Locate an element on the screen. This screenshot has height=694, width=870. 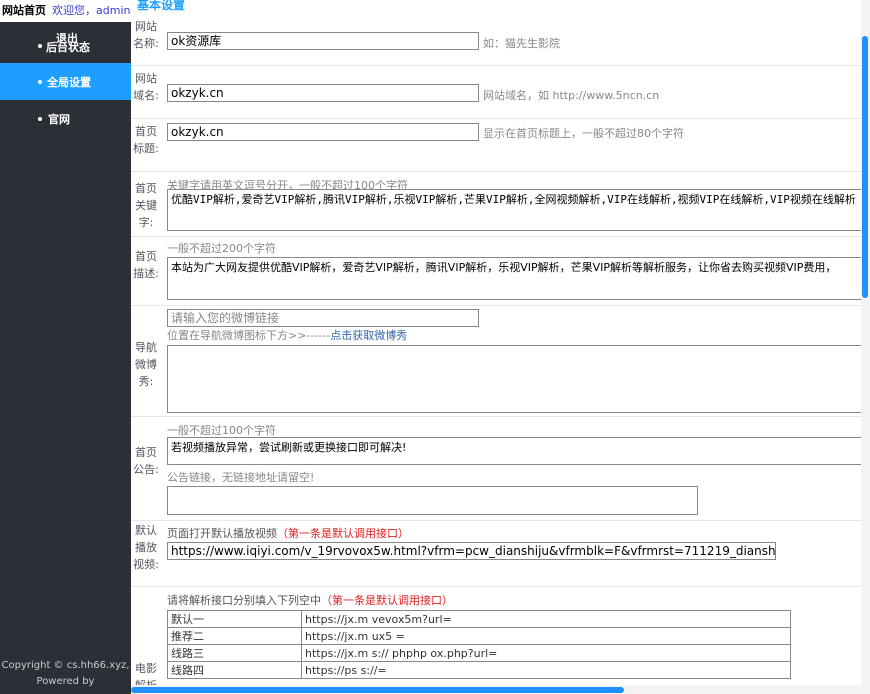
site-domain-row: 网站域名: okzyk.cn 网站域名，如 http://www.5ncn.cn is located at coordinates (496, 92).